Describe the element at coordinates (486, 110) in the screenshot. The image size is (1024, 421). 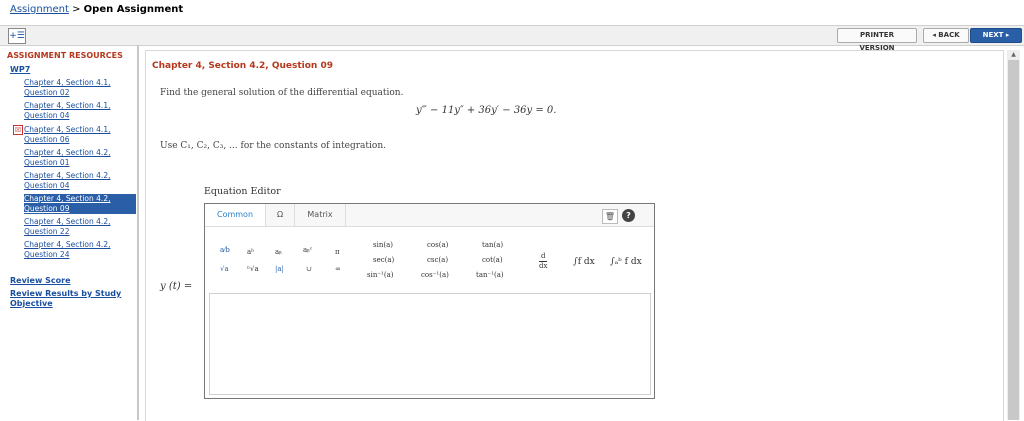
I see `differential-equation: y‴ − 11y″ + 36y′ − 36y = 0.` at that location.